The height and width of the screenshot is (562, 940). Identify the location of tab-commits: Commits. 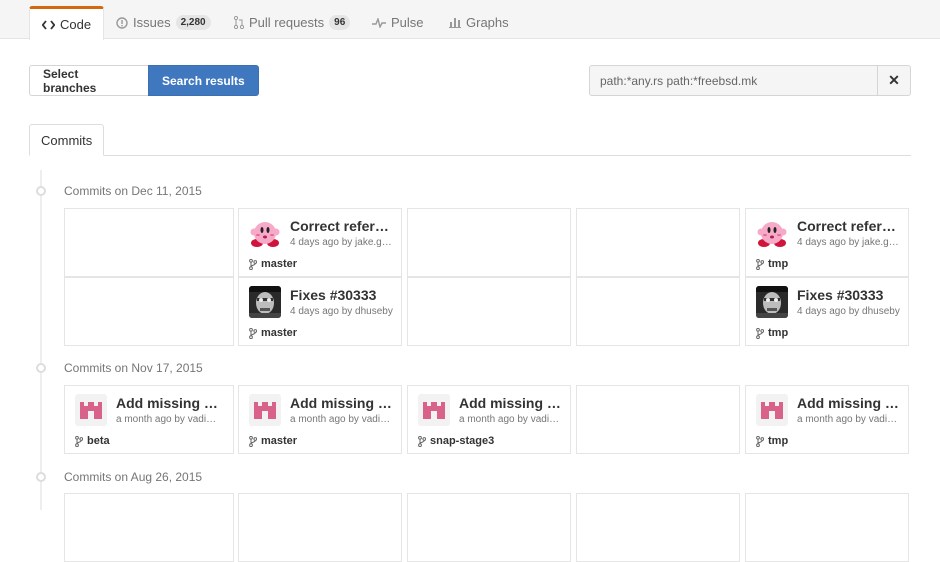
(67, 140).